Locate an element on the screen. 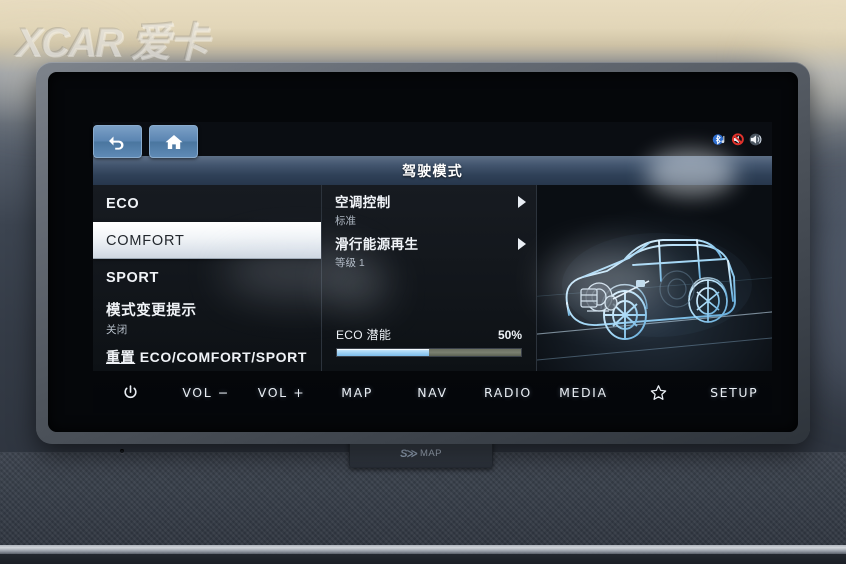  sd-logo: S≫ is located at coordinates (409, 453).